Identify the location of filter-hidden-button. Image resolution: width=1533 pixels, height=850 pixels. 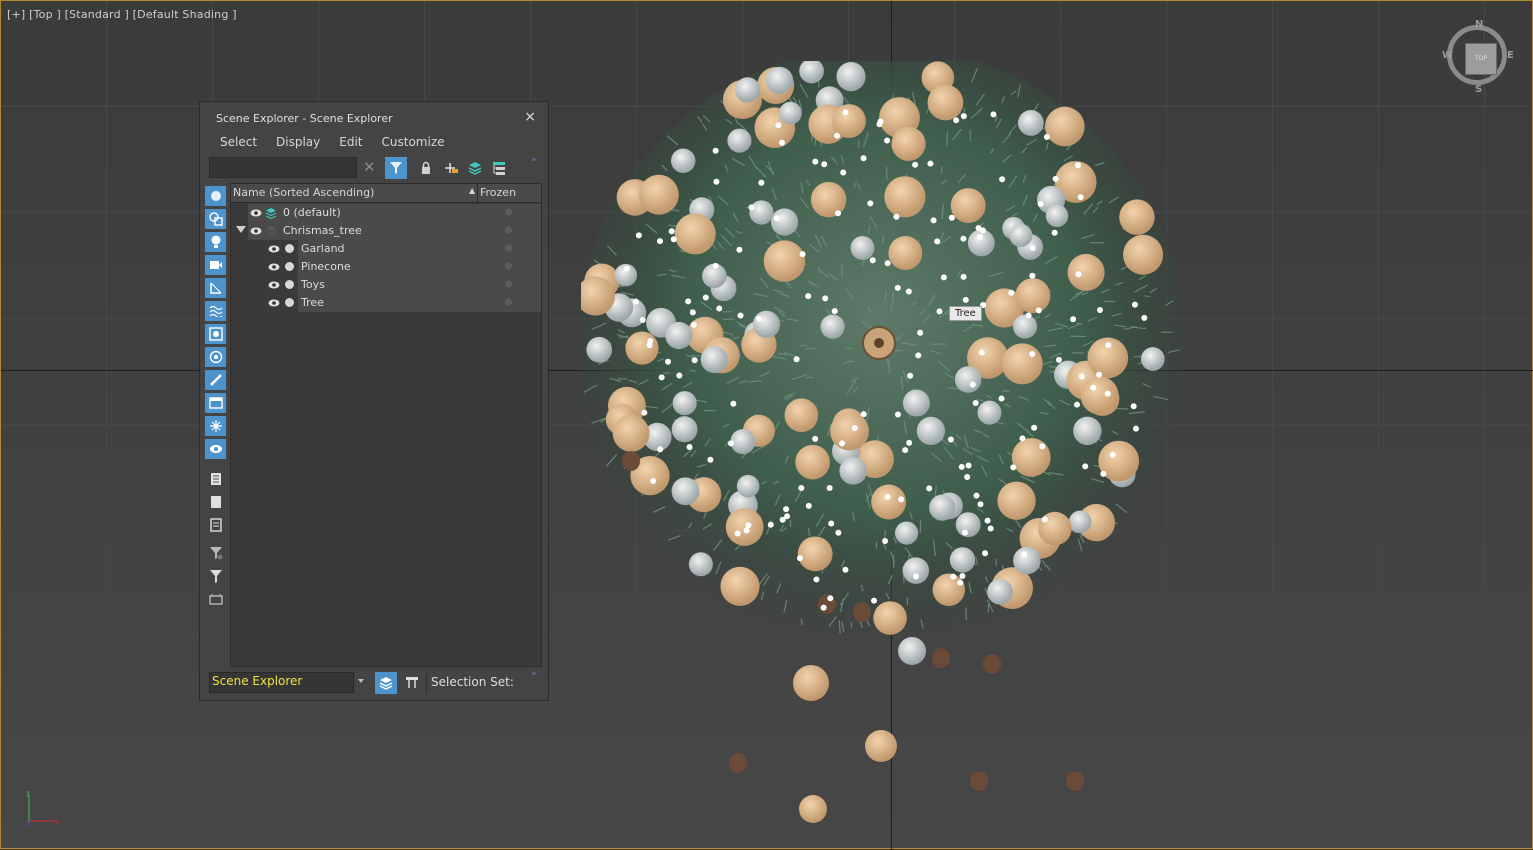
(215, 449).